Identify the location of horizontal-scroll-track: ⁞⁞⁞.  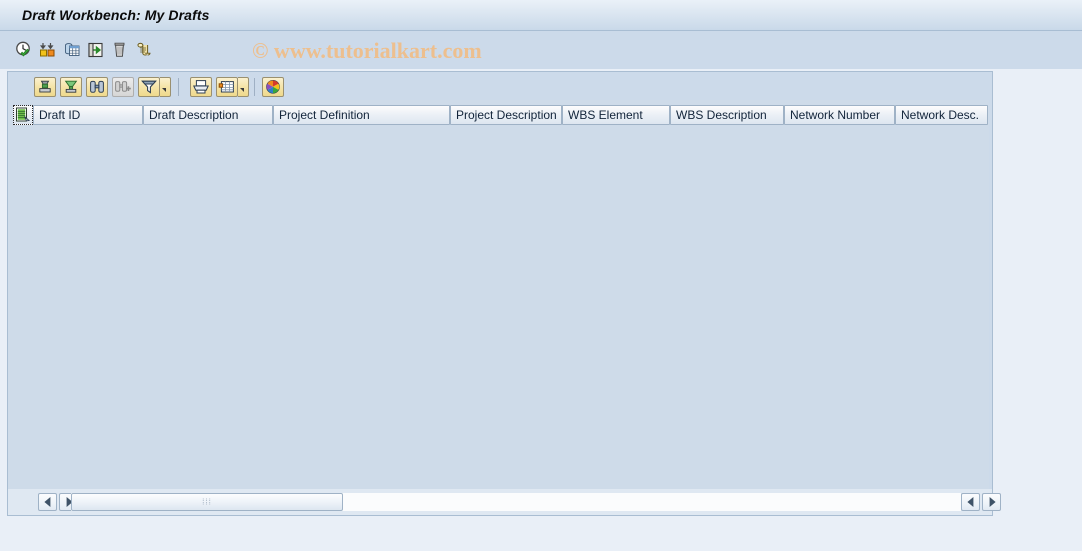
(516, 502).